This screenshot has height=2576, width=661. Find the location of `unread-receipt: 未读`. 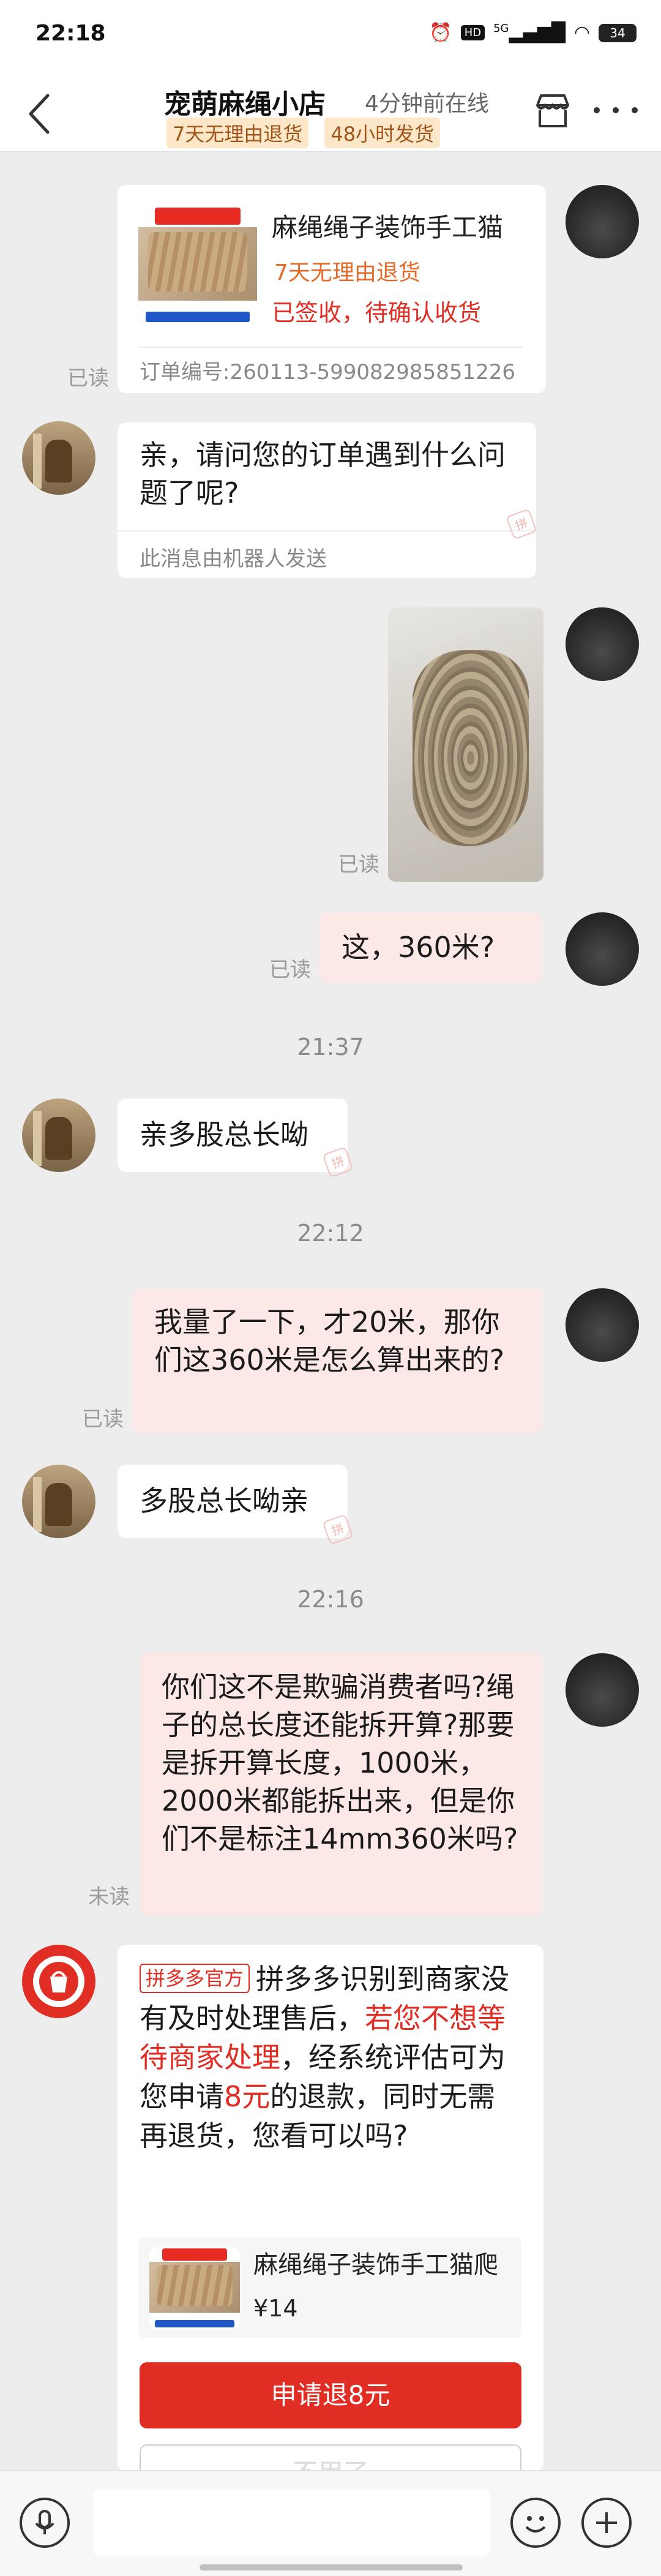

unread-receipt: 未读 is located at coordinates (109, 1897).